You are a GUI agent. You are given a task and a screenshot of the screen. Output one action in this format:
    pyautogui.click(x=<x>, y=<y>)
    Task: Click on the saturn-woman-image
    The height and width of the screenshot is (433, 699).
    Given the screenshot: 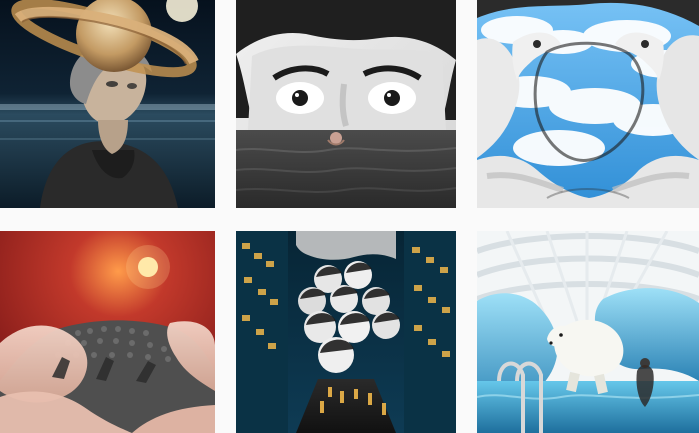 What is the action you would take?
    pyautogui.click(x=107, y=104)
    